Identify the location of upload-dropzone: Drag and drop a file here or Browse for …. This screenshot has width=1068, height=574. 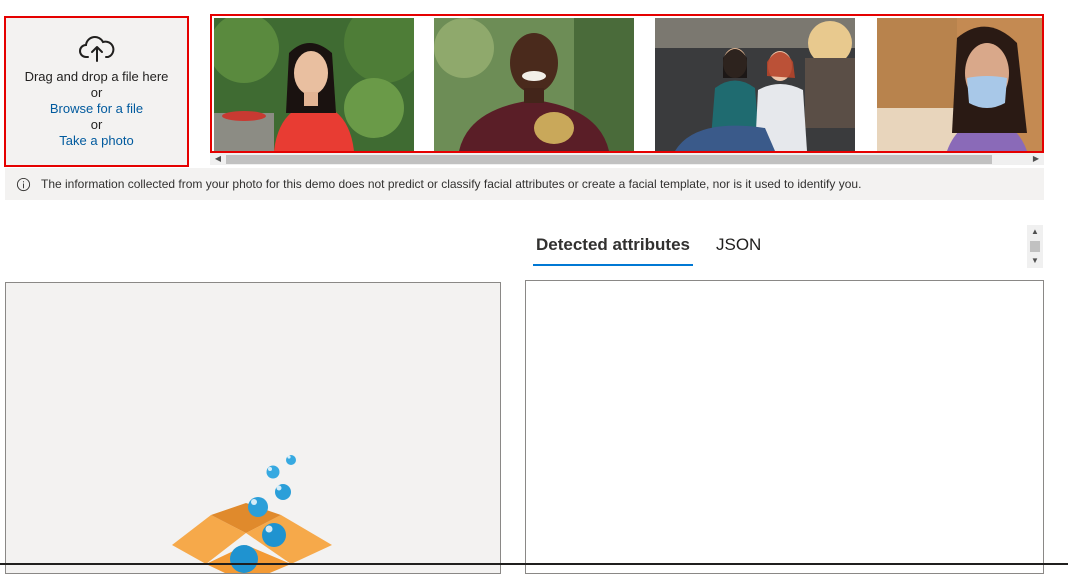
(96, 91).